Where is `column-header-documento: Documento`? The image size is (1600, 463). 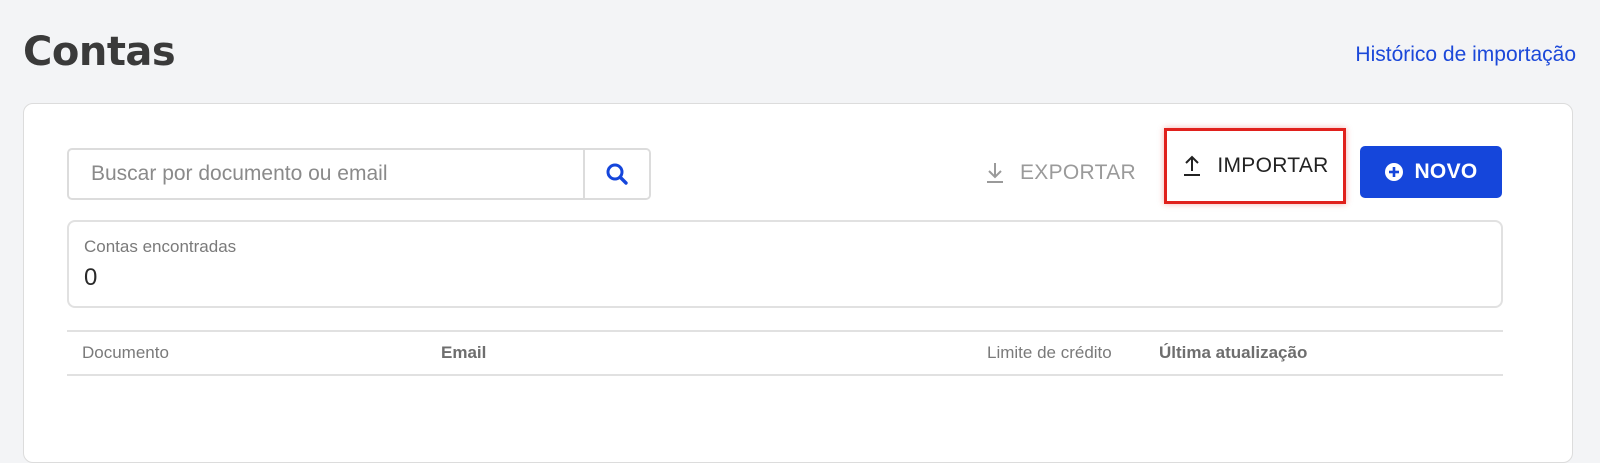 column-header-documento: Documento is located at coordinates (125, 353).